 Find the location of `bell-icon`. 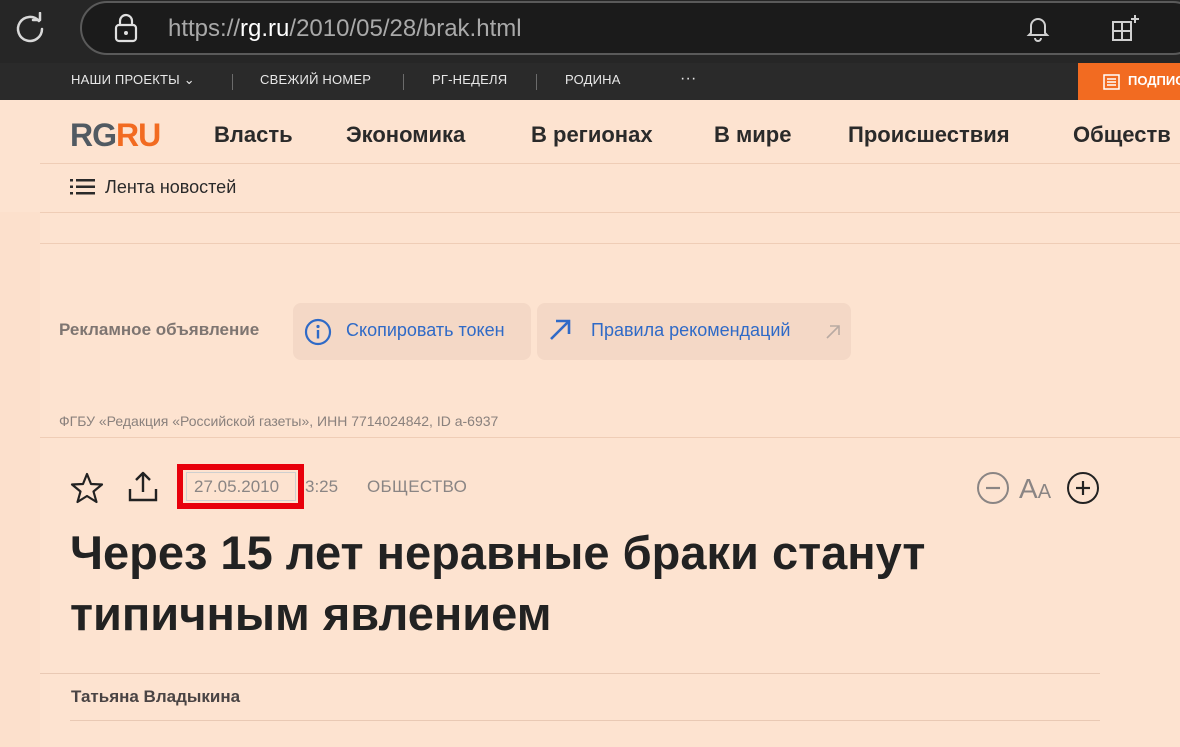

bell-icon is located at coordinates (1038, 28).